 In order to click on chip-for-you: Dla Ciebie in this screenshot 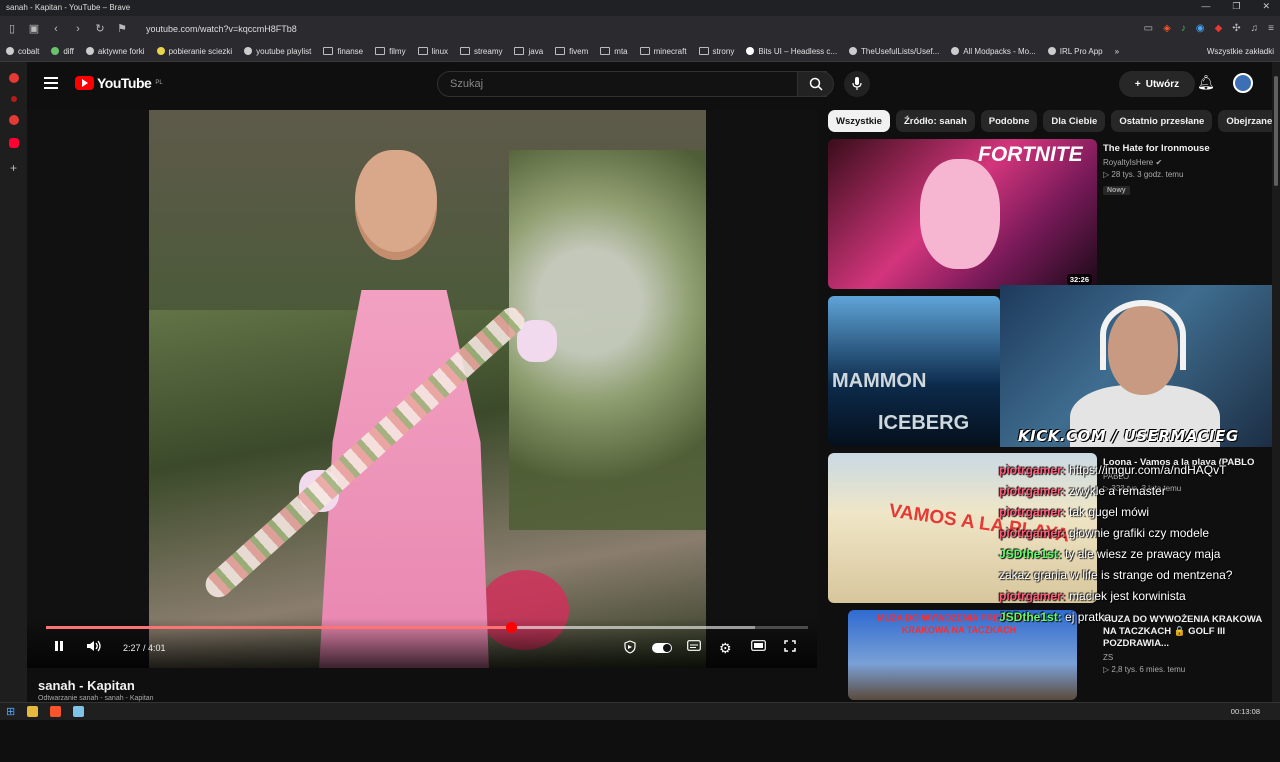, I will do `click(1074, 121)`.